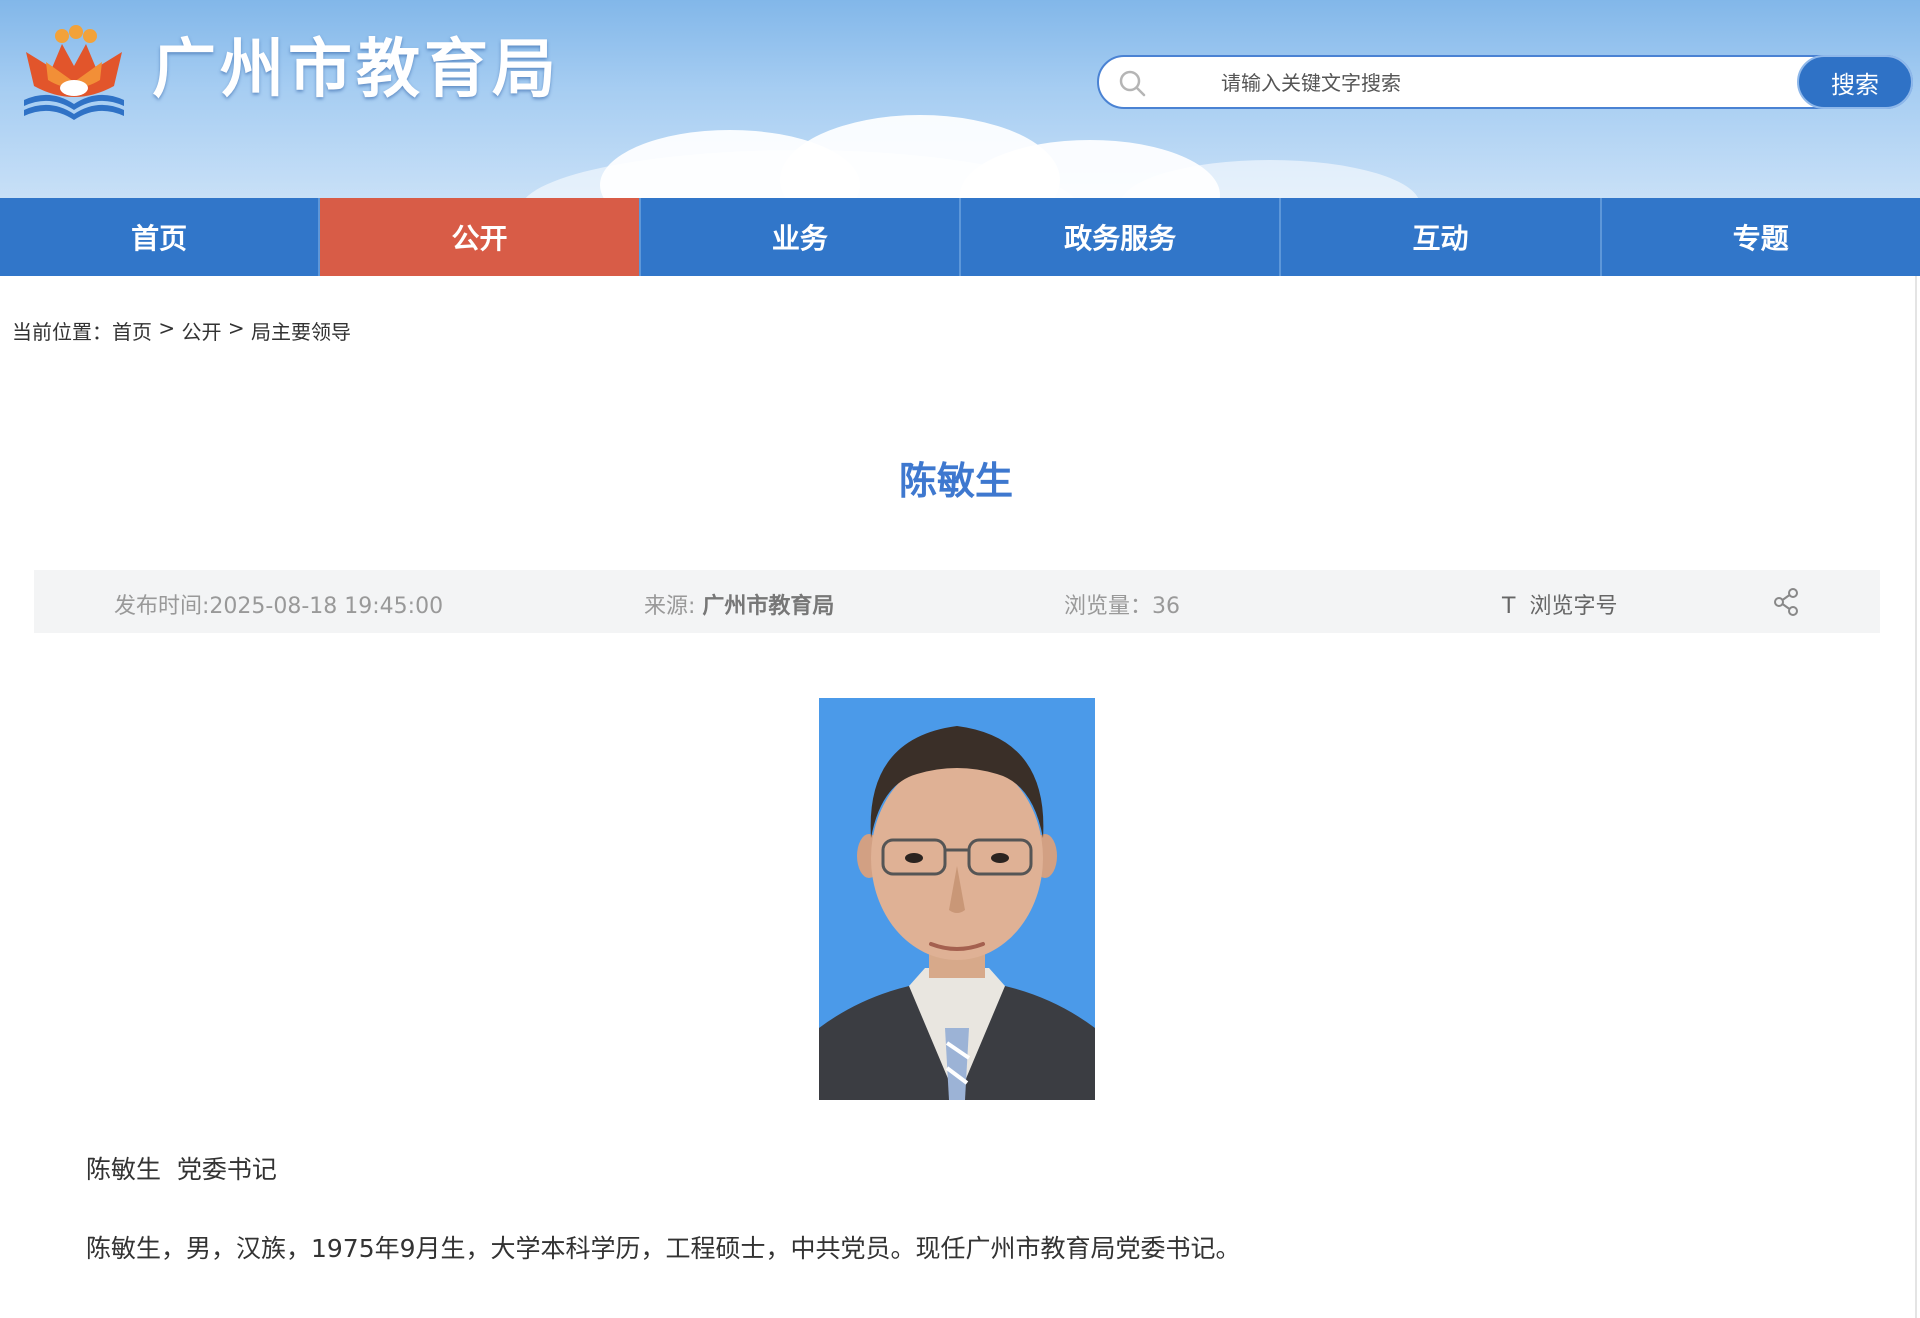 The image size is (1920, 1318). Describe the element at coordinates (1786, 602) in the screenshot. I see `share-icon` at that location.